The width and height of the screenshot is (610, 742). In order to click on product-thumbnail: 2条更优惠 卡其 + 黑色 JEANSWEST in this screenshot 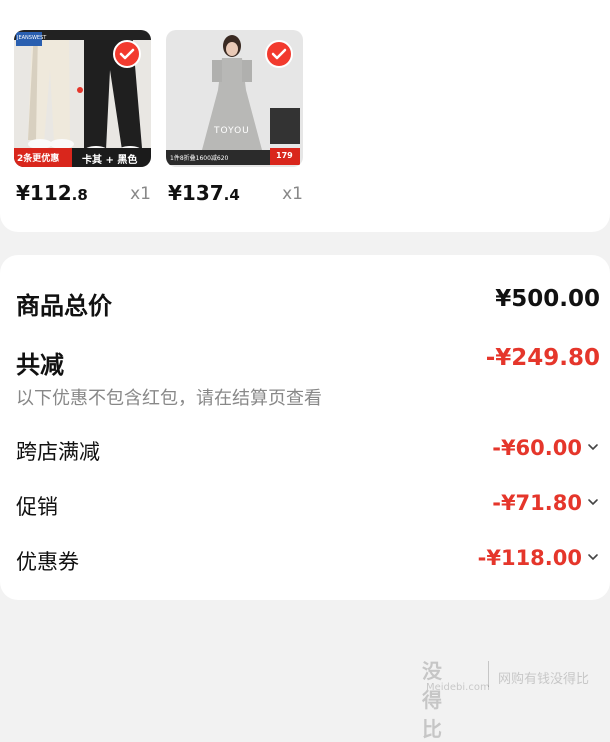, I will do `click(82, 98)`.